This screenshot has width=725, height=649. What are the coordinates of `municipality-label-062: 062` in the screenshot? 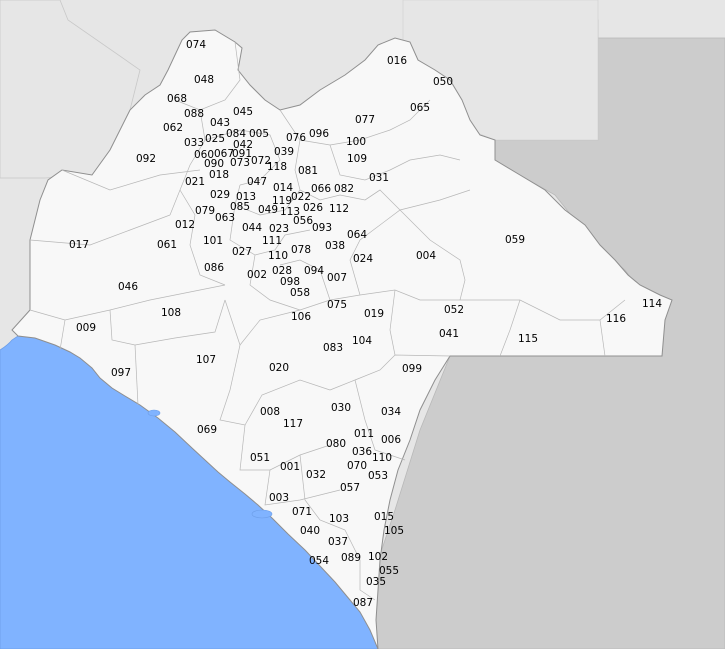 It's located at (173, 128).